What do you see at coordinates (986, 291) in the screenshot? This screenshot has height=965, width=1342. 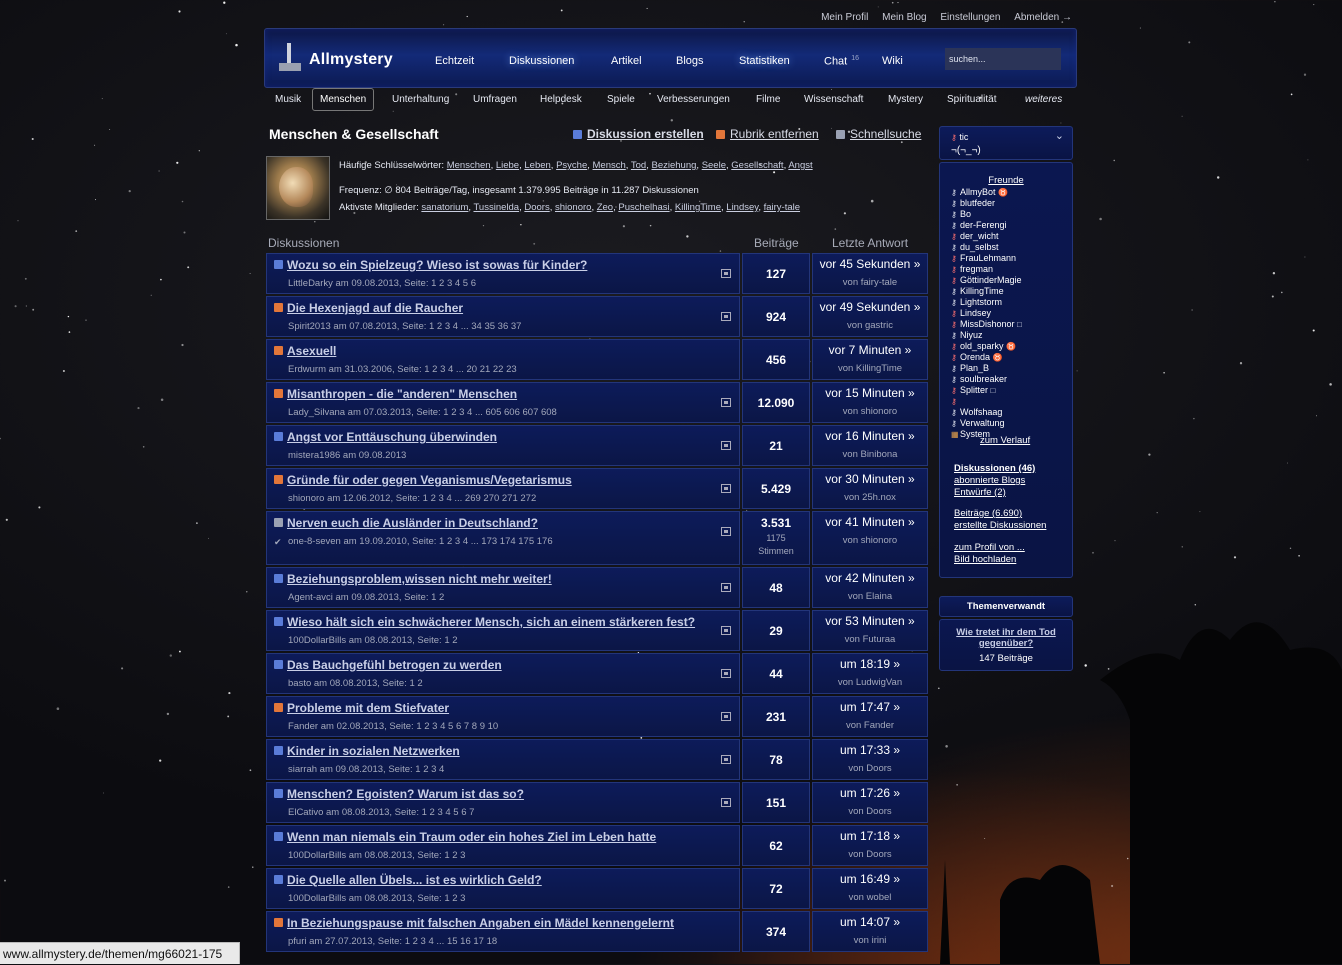 I see `friend-item: ⚷ KillingTime` at bounding box center [986, 291].